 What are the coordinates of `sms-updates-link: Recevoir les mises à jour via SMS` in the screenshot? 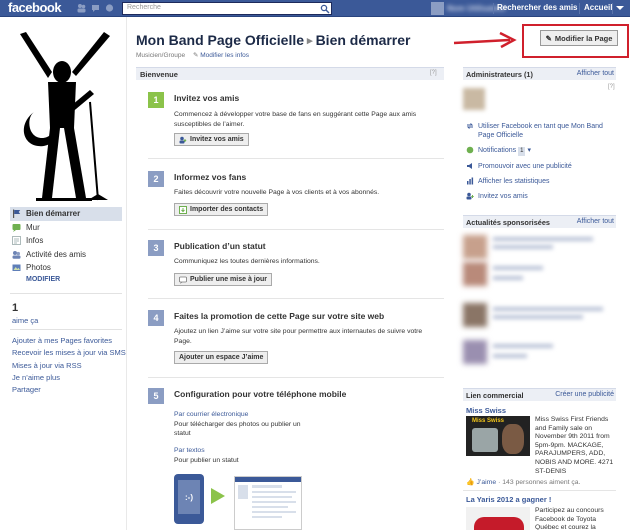 It's located at (69, 354).